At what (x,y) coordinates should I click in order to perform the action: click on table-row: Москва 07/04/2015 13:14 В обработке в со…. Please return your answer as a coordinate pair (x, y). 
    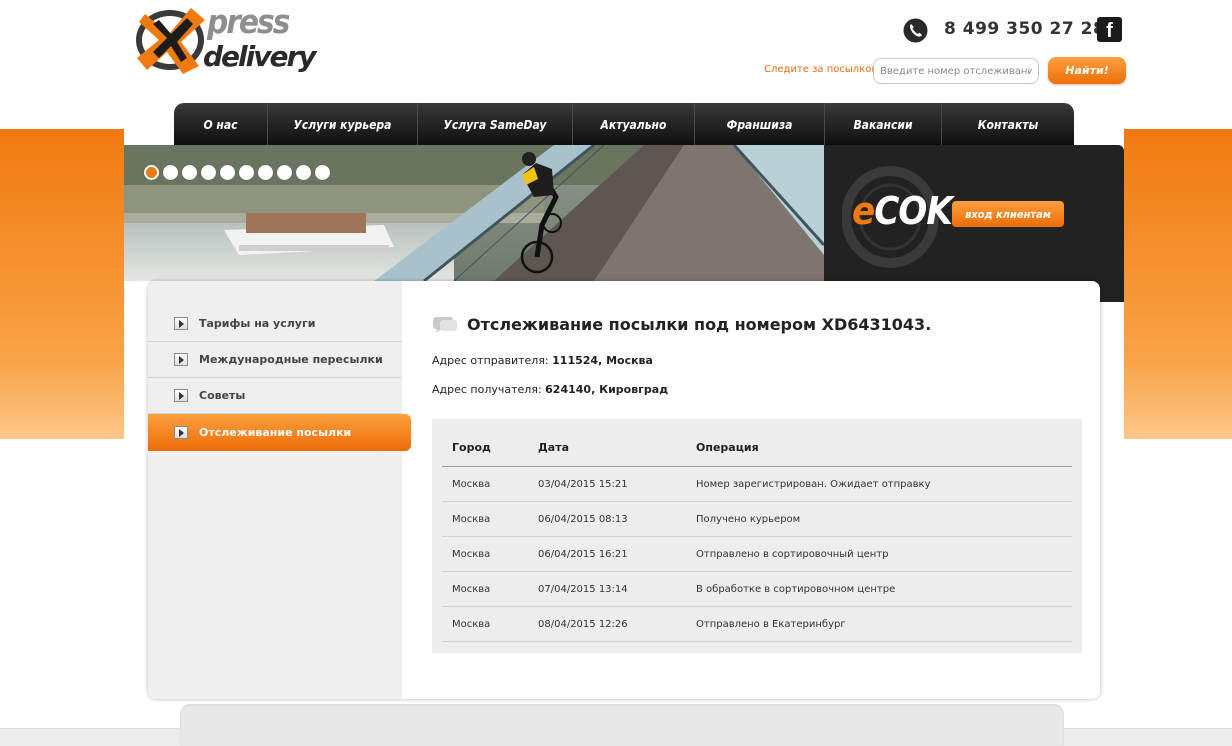
    Looking at the image, I should click on (757, 589).